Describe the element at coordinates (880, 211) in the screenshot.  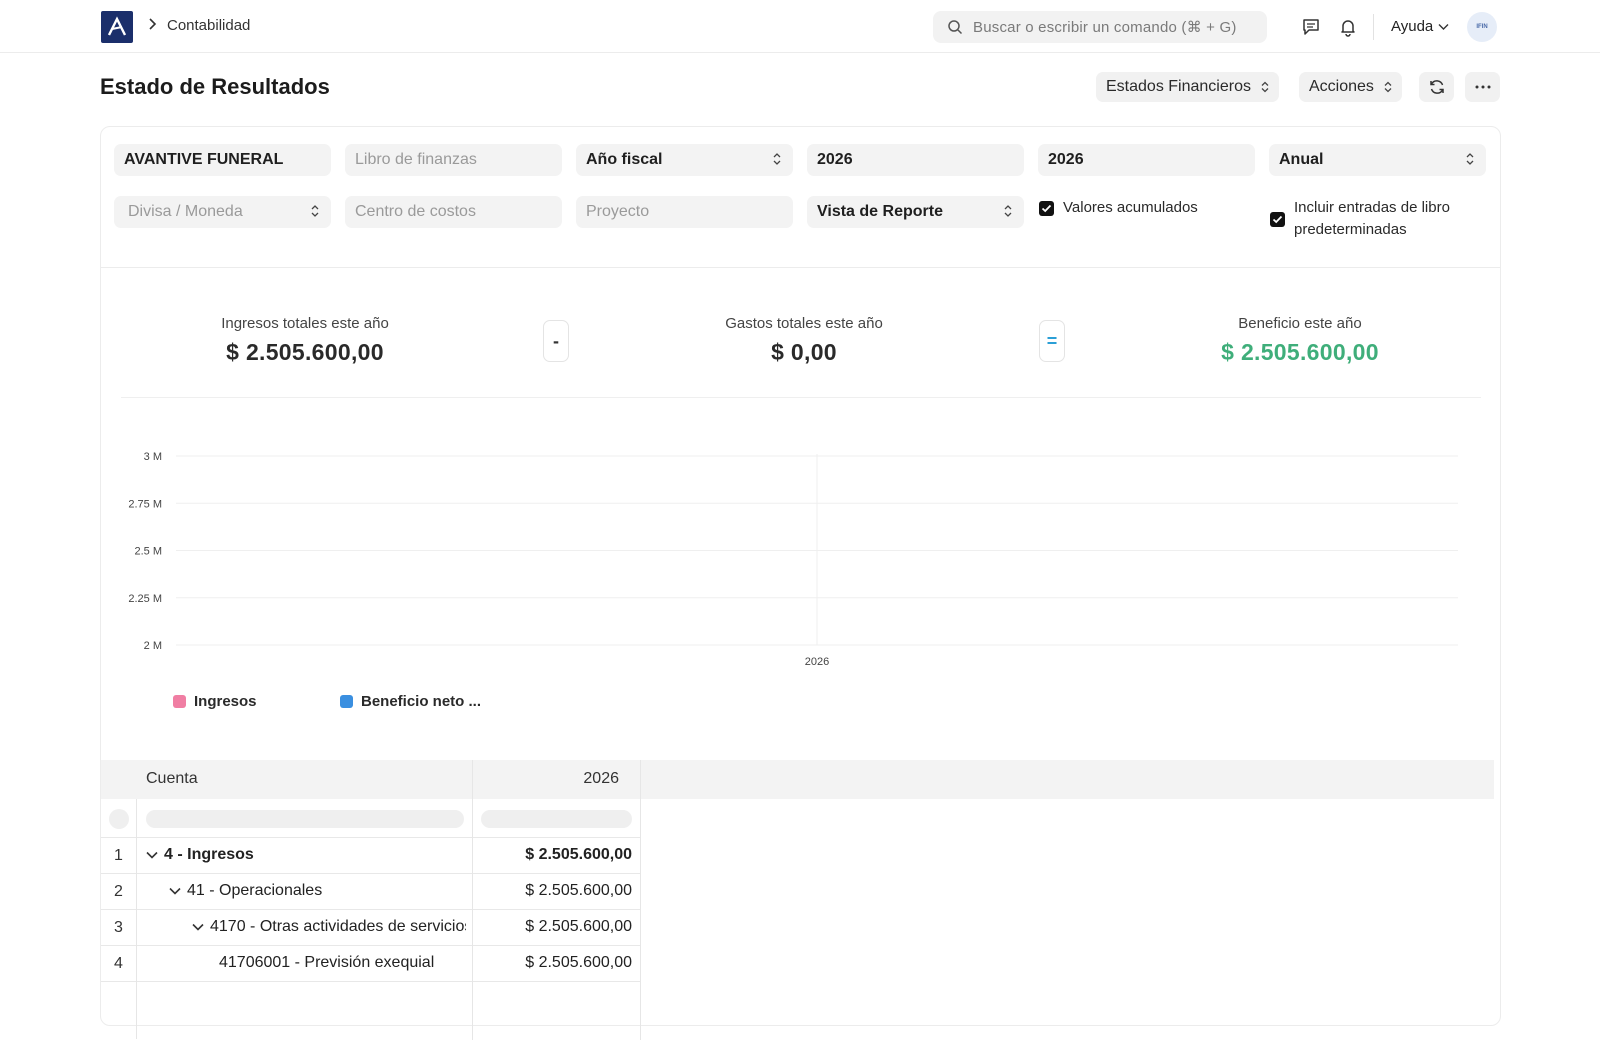
I see `report-view-value: Vista de Reporte` at that location.